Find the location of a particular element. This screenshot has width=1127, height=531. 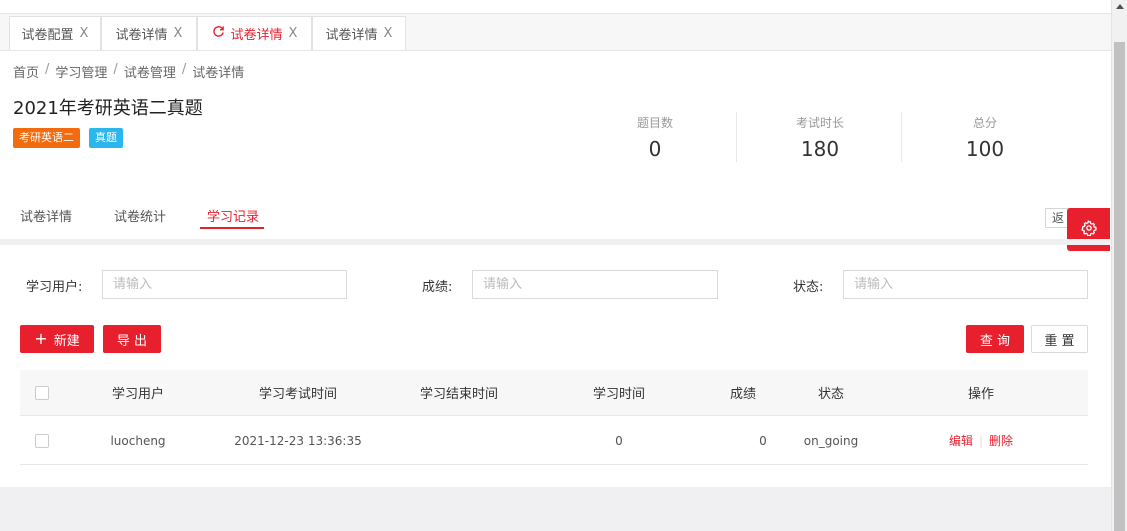

column-header: 成绩 is located at coordinates (743, 392).